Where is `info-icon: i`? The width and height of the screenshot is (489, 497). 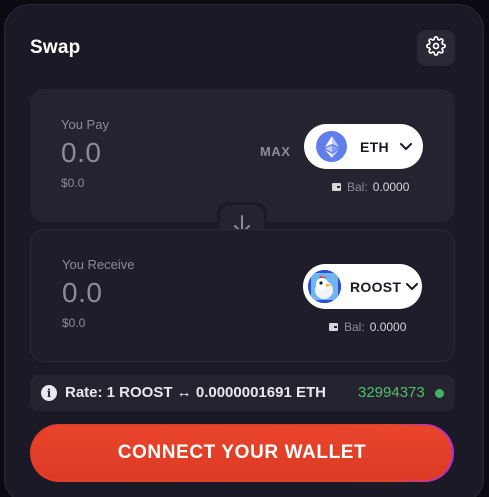
info-icon: i is located at coordinates (49, 393).